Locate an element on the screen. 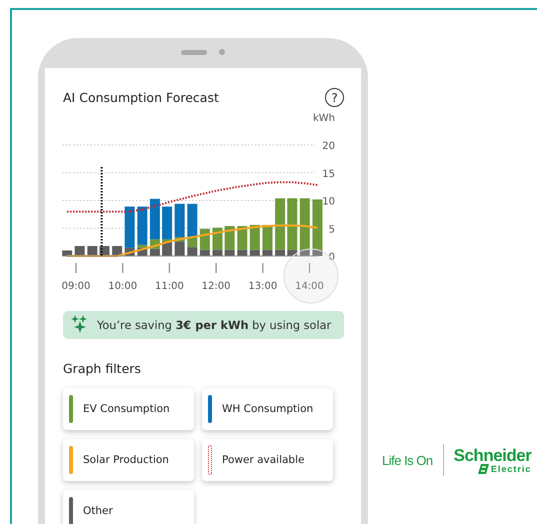 This screenshot has width=537, height=526. savings-text: You’re saving 3€ per kWh by using solar is located at coordinates (214, 325).